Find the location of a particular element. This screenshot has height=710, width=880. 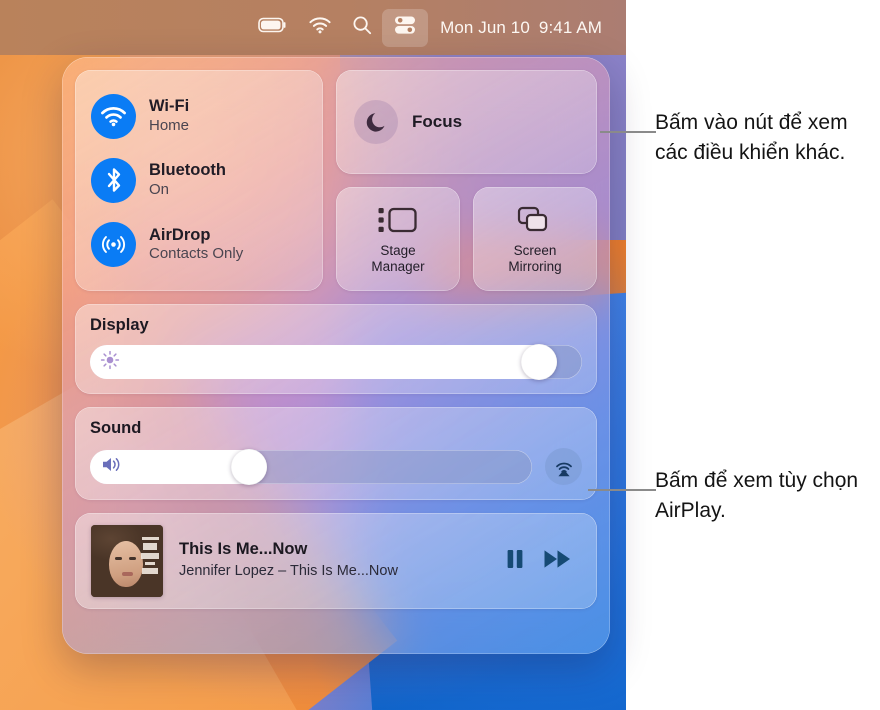

sound-slider-knob is located at coordinates (248, 466).